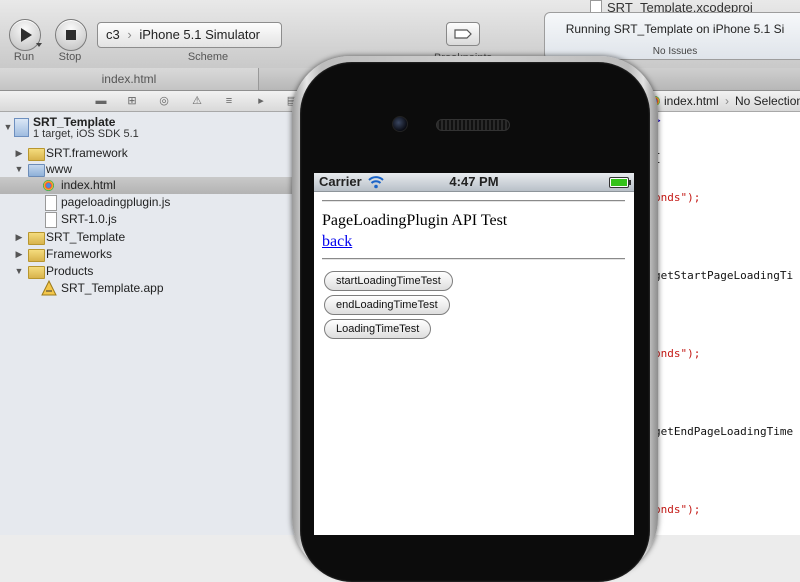 The image size is (800, 582). What do you see at coordinates (79, 254) in the screenshot?
I see `navigator-item-label: Frameworks` at bounding box center [79, 254].